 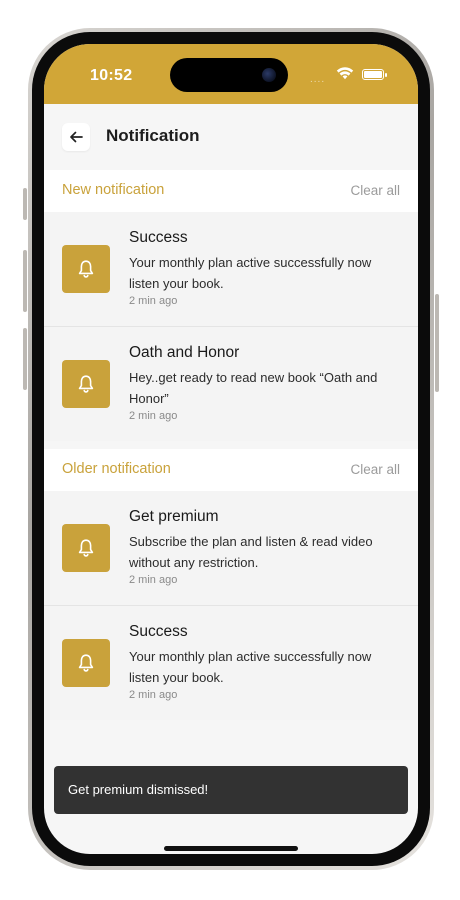 I want to click on wifi-icon, so click(x=345, y=73).